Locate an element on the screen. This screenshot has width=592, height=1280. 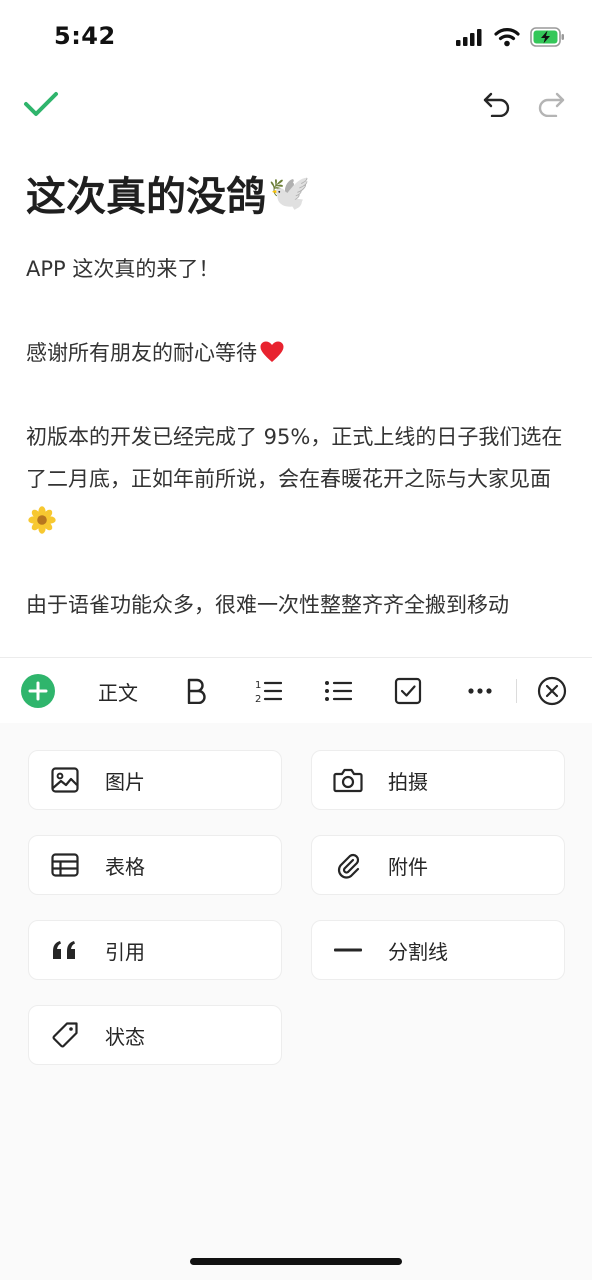
bullet-list-icon is located at coordinates (338, 691).